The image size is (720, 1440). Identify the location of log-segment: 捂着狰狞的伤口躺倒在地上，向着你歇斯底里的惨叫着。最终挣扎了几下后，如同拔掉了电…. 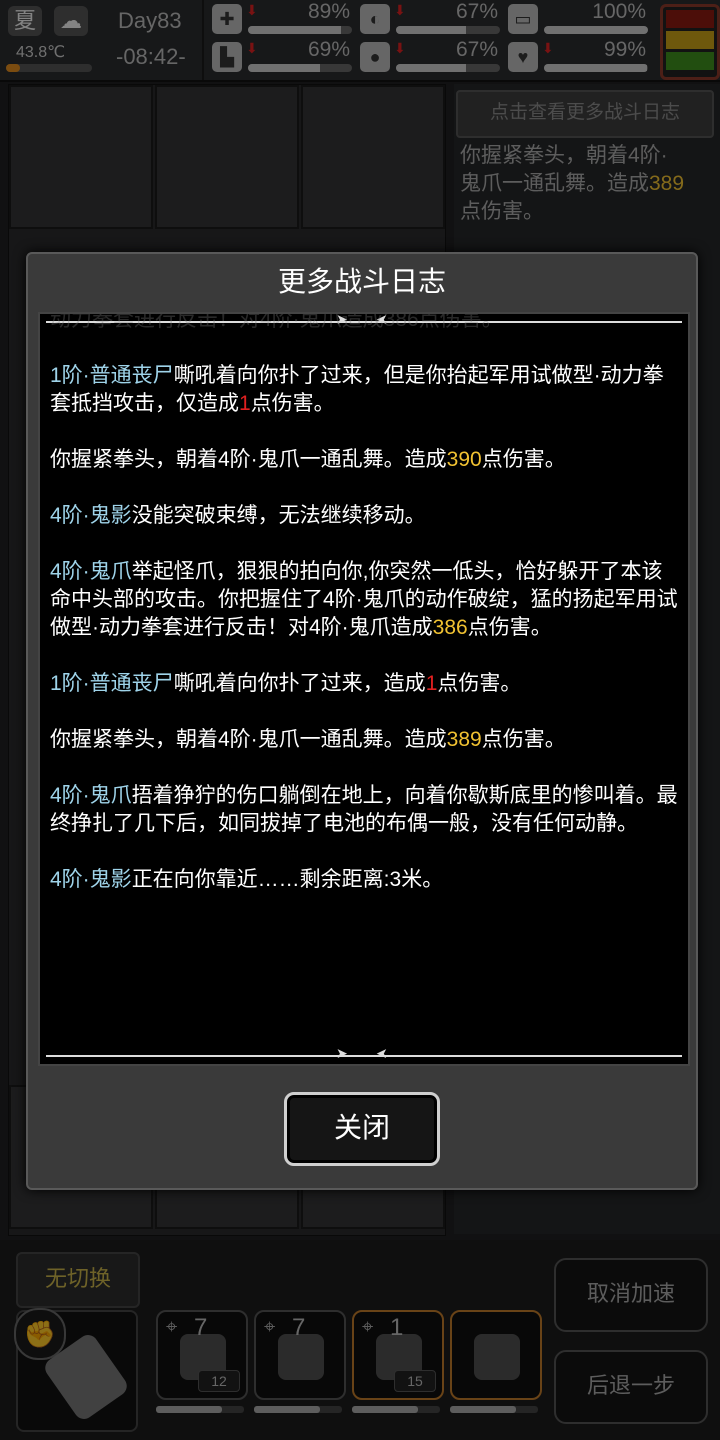
(364, 809).